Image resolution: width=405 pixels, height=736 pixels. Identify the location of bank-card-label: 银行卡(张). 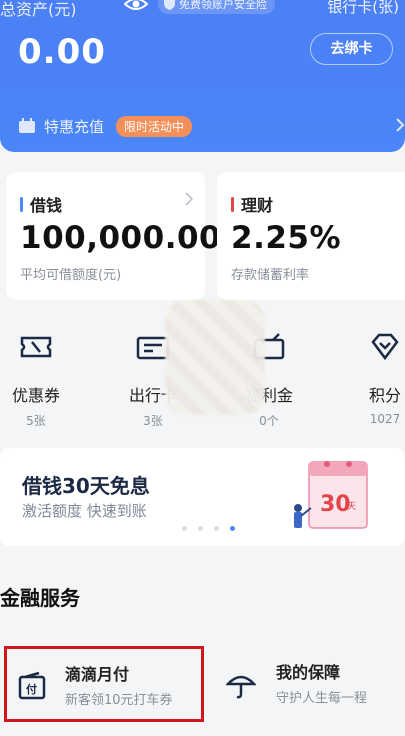
(363, 8).